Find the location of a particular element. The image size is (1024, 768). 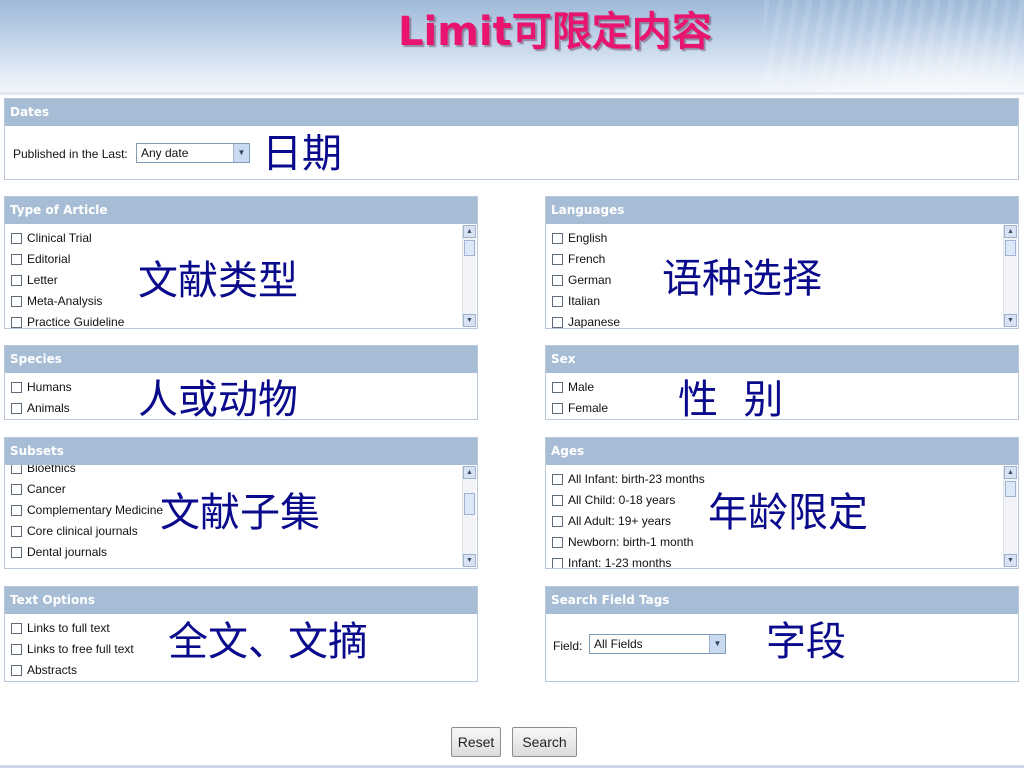

list-item: All Infant: birth-23 months is located at coordinates (628, 479).